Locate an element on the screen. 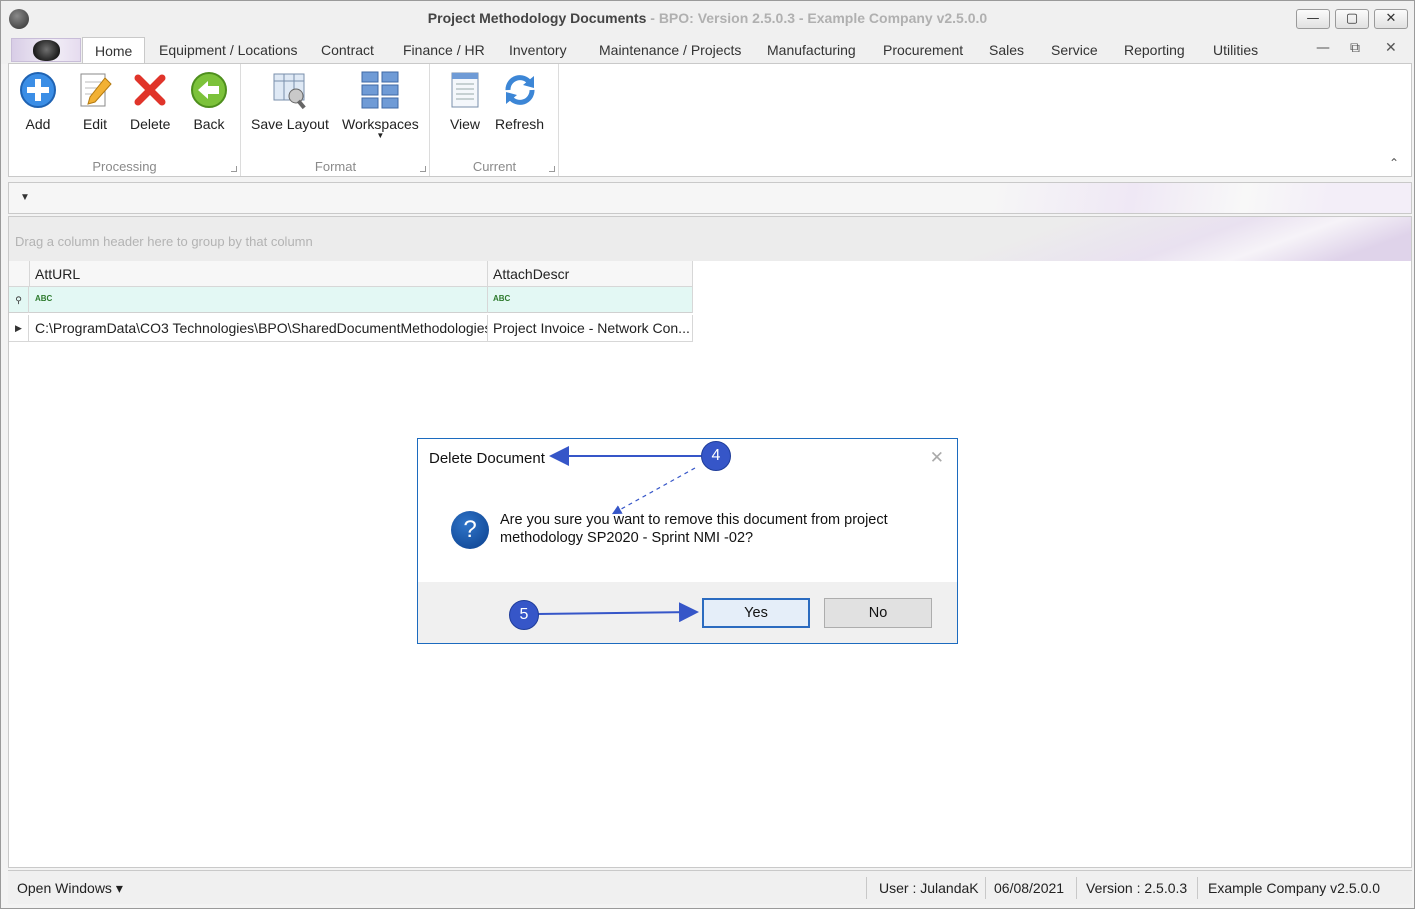 The width and height of the screenshot is (1415, 909). refresh-icon is located at coordinates (520, 90).